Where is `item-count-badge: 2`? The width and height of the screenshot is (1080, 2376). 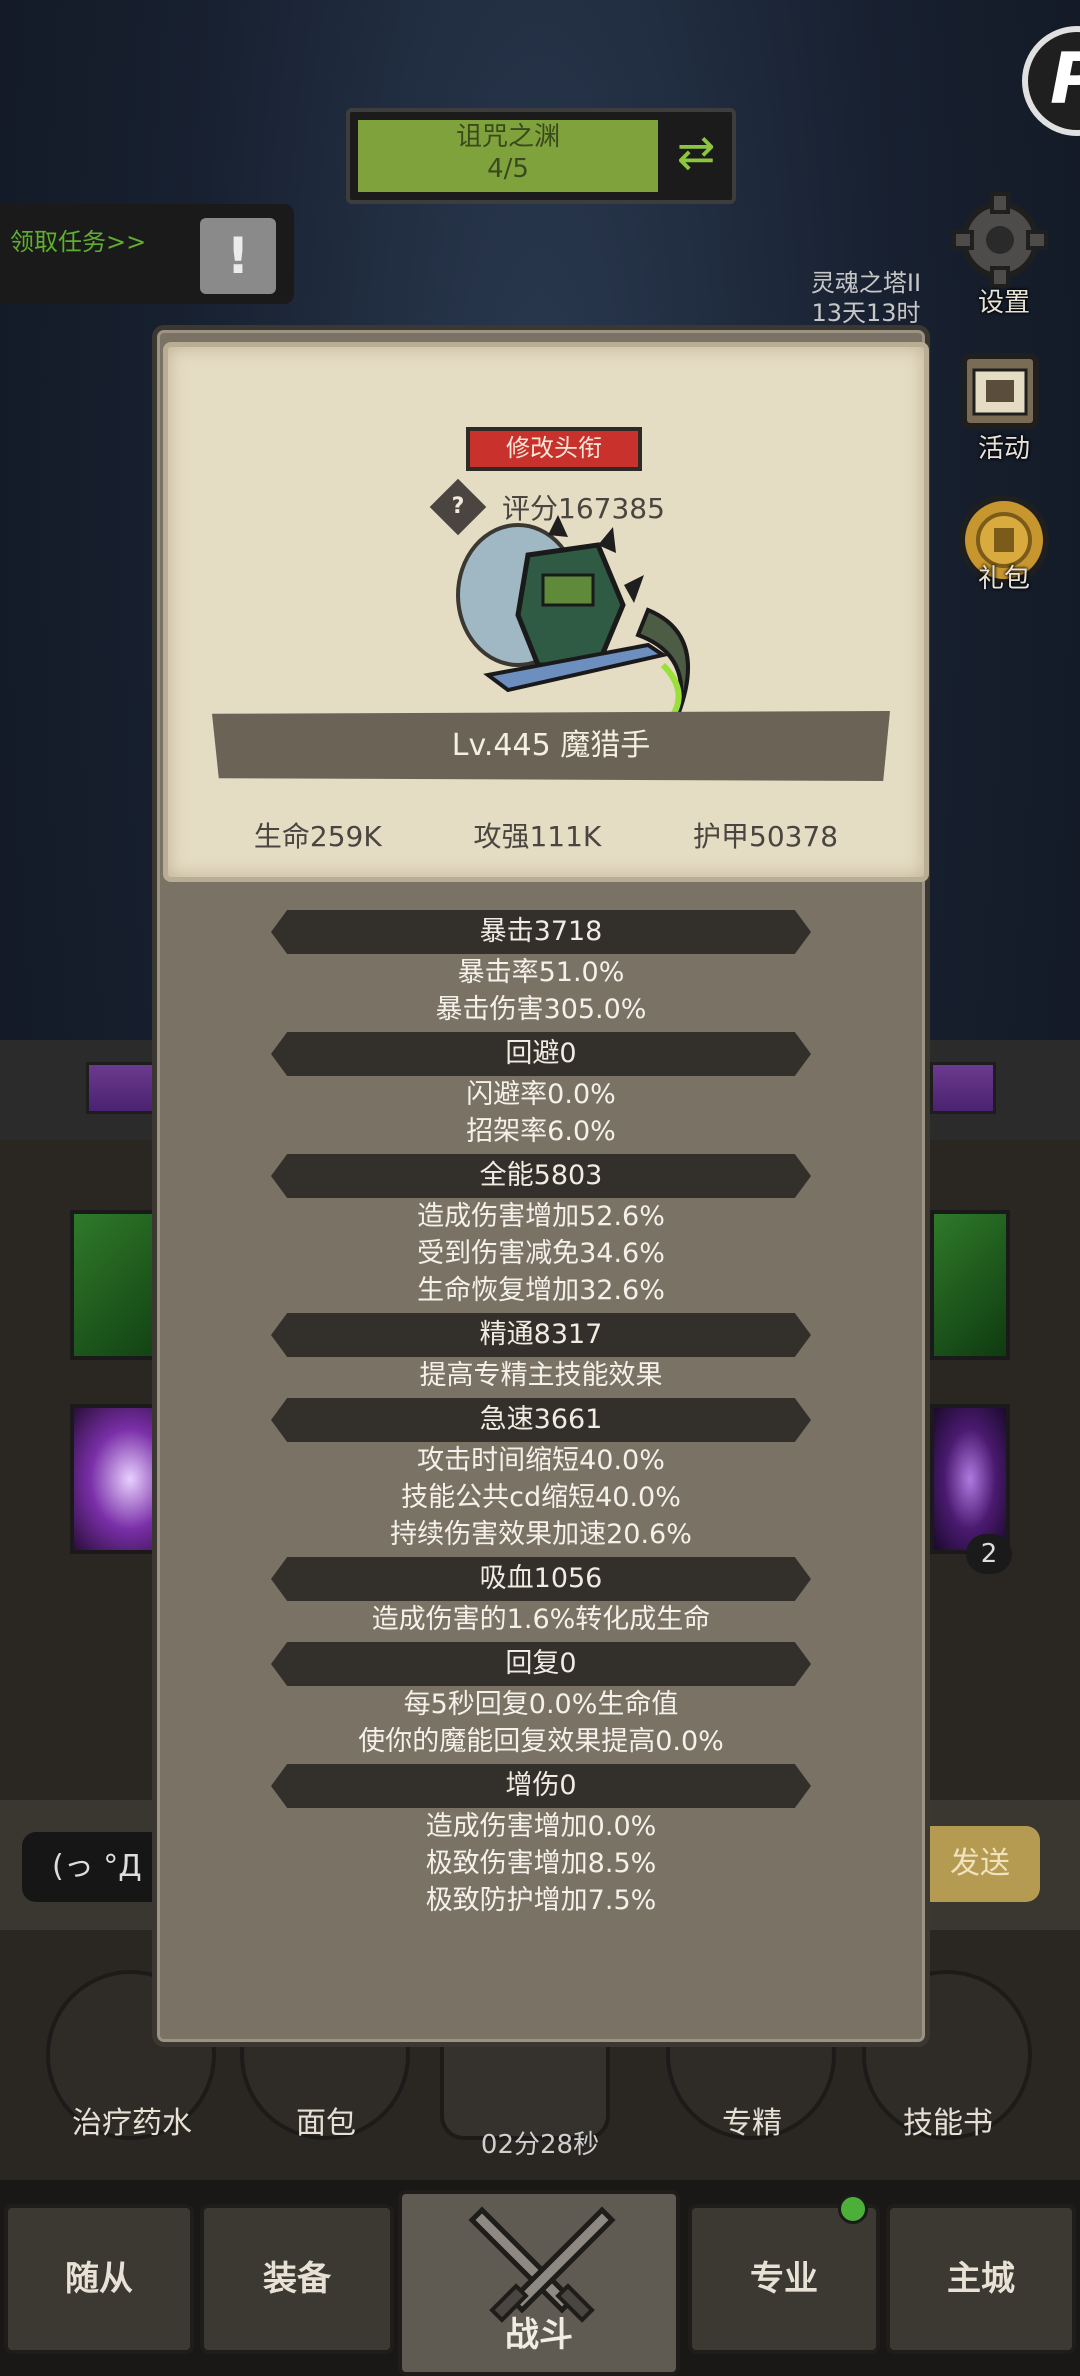 item-count-badge: 2 is located at coordinates (989, 1554).